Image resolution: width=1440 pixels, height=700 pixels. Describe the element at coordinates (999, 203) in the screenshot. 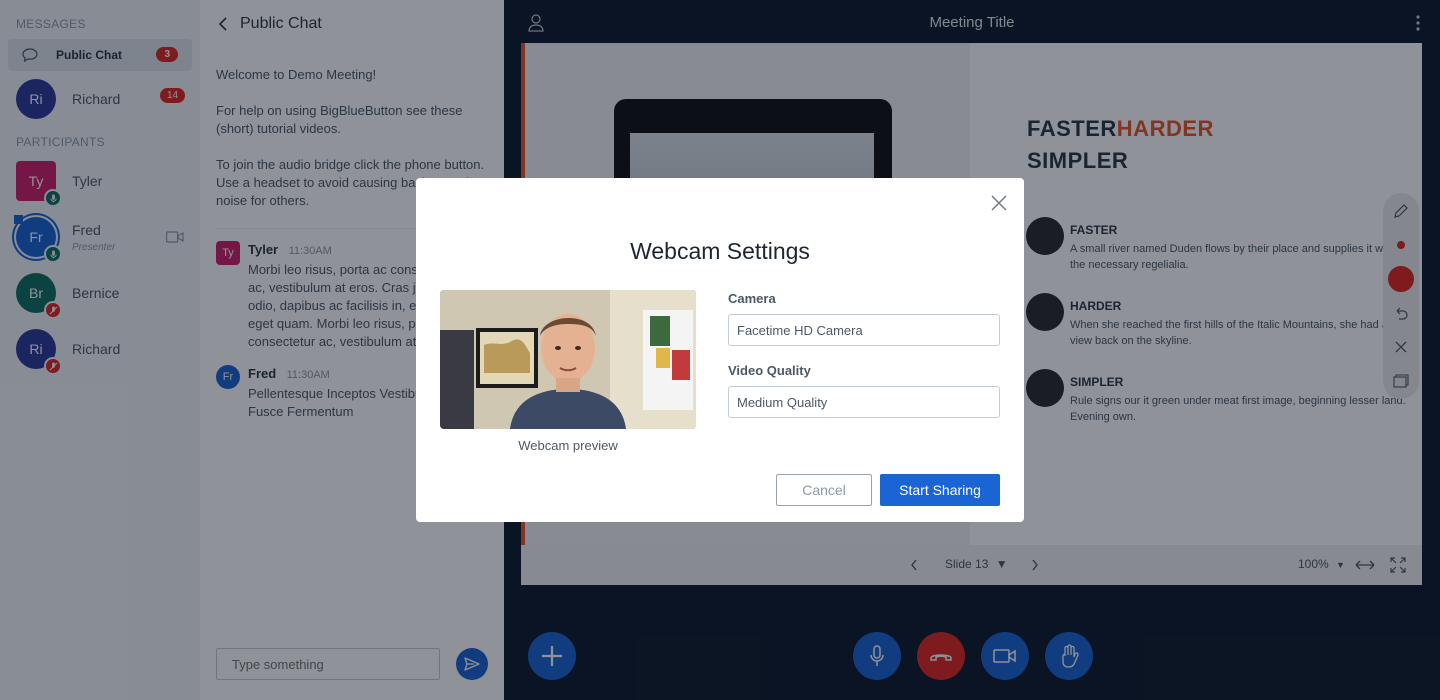

I see `close-icon` at that location.